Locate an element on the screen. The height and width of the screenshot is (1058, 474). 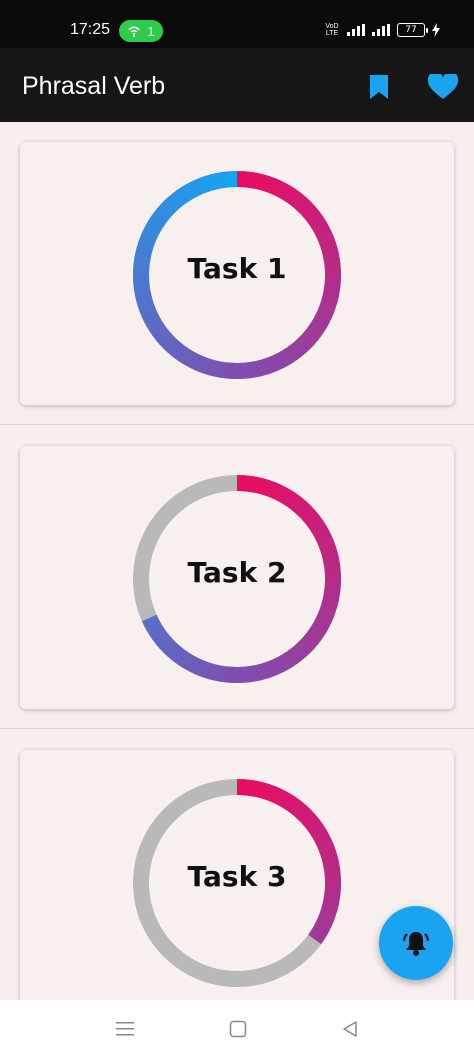
menu-icon is located at coordinates (125, 1029).